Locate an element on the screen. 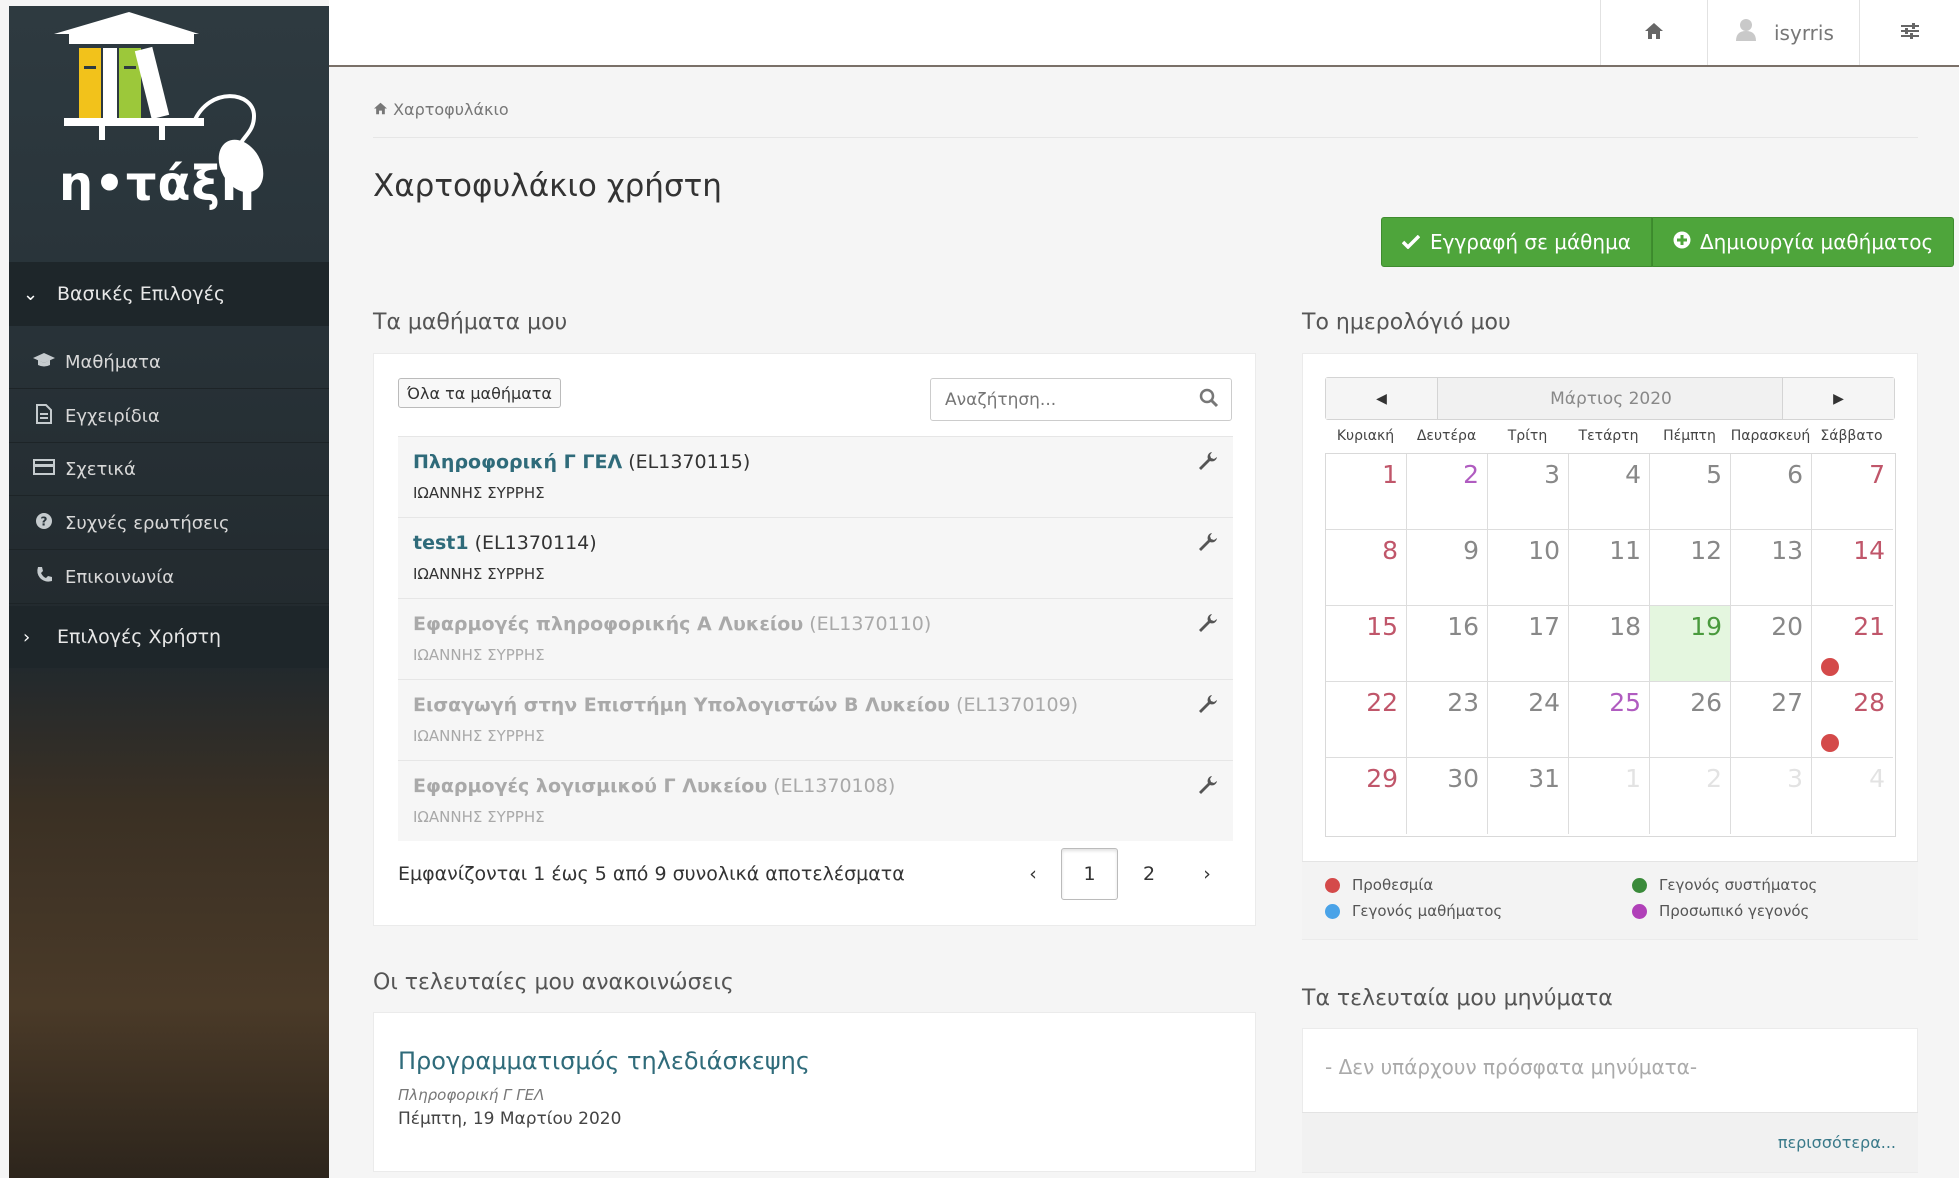 The image size is (1959, 1178). calendar-day: 22 is located at coordinates (1366, 720).